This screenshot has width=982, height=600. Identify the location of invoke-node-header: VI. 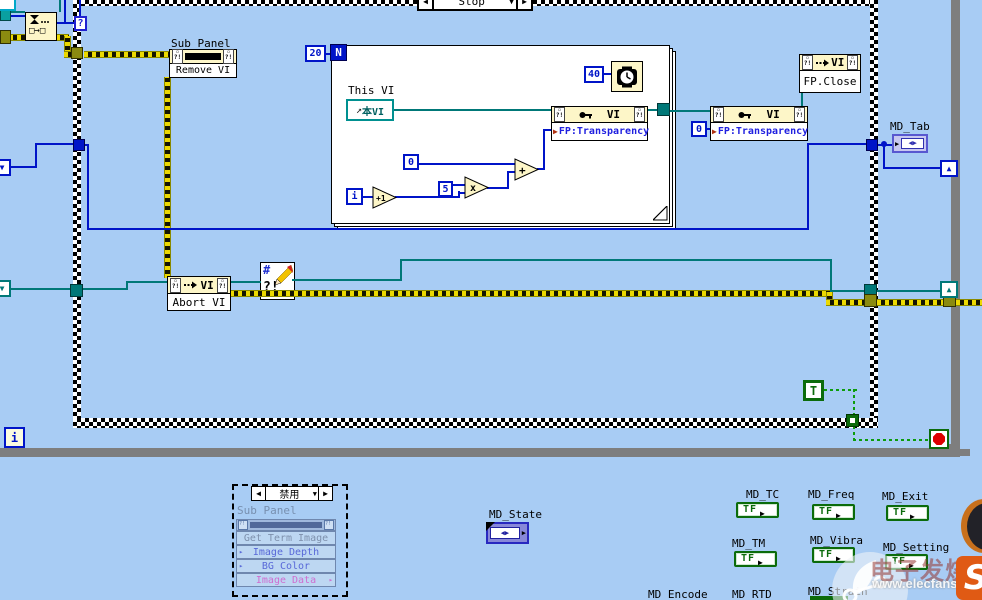
(830, 62).